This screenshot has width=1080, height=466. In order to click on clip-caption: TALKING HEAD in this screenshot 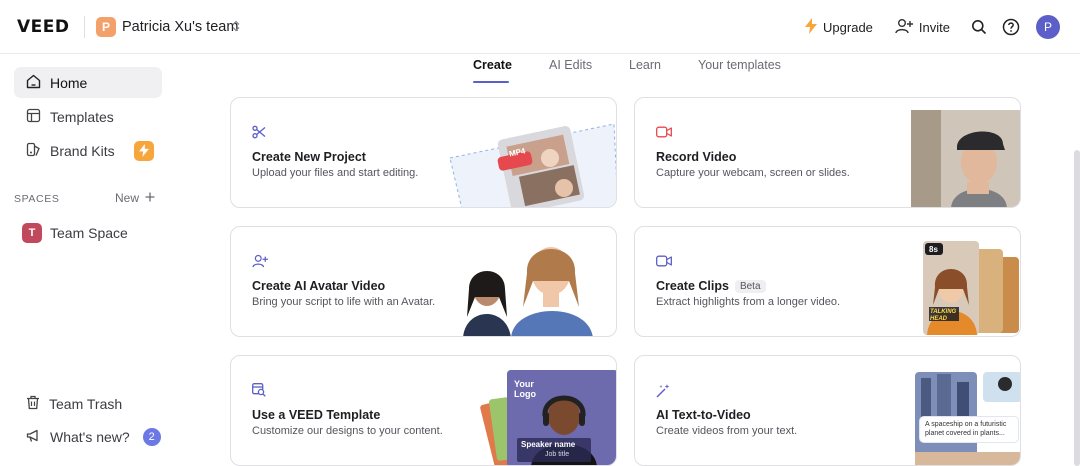, I will do `click(943, 315)`.